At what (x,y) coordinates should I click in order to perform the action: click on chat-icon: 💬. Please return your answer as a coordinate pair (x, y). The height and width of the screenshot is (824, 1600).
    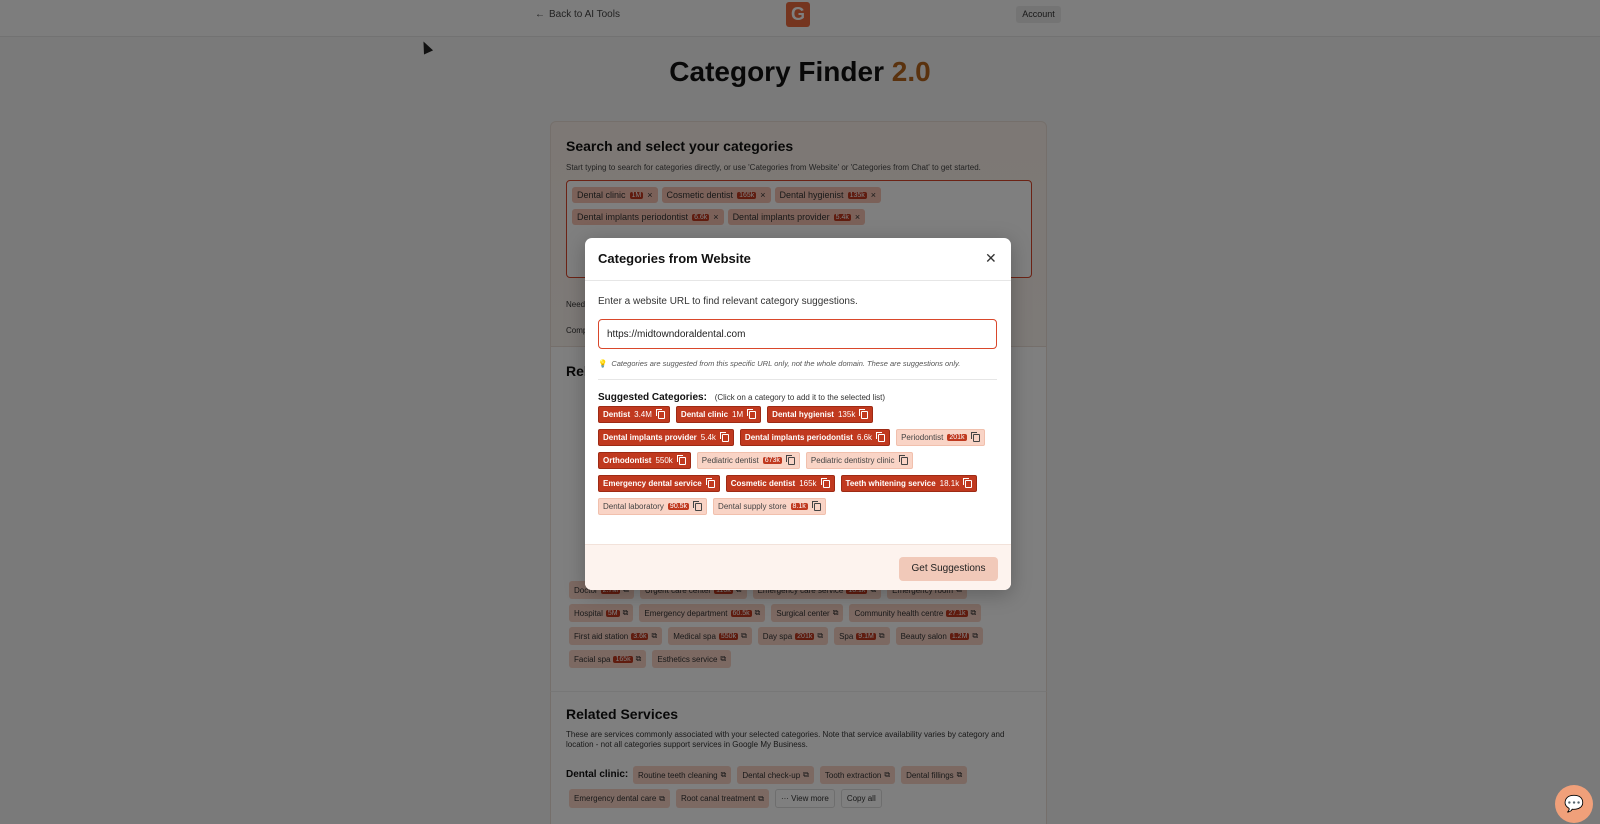
    Looking at the image, I should click on (1574, 804).